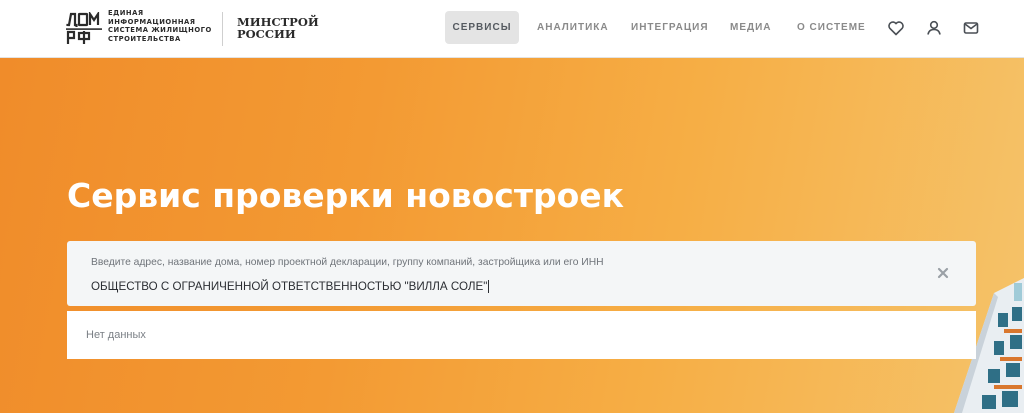 Image resolution: width=1024 pixels, height=413 pixels. Describe the element at coordinates (160, 30) in the screenshot. I see `logo-line: СИСТЕМА ЖИЛИЩНОГО` at that location.